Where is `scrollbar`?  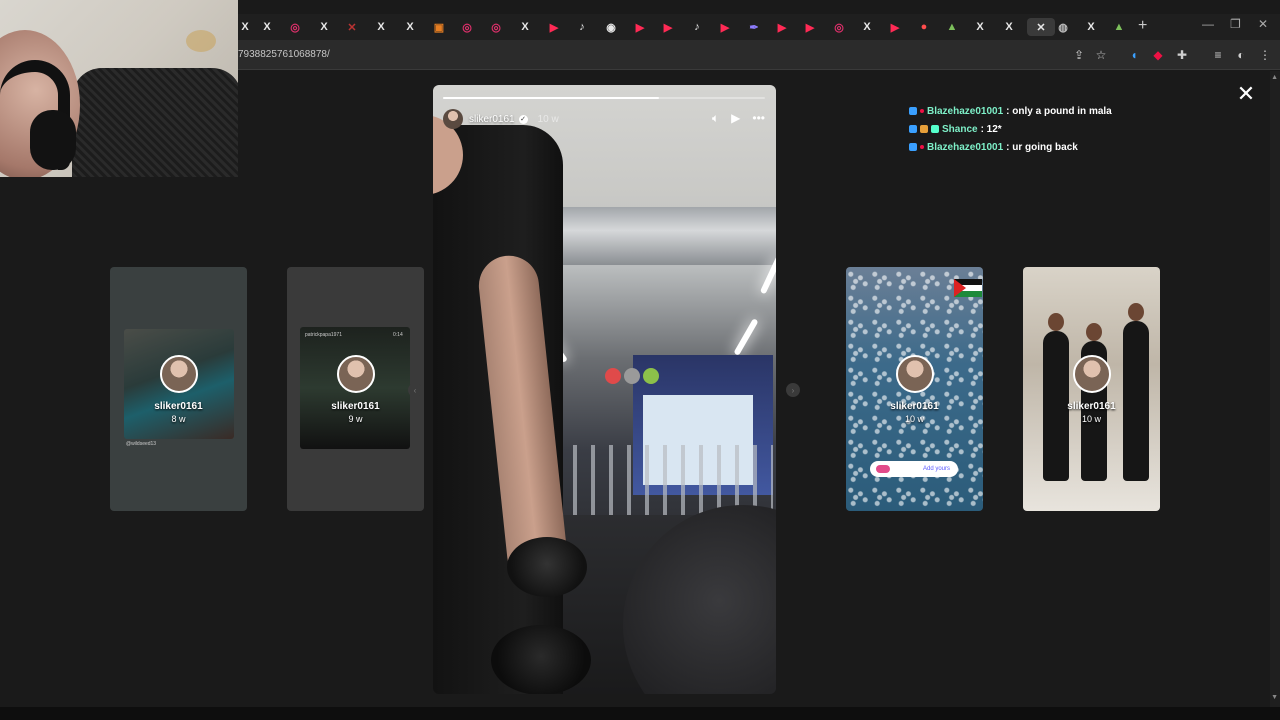
scrollbar is located at coordinates (1275, 389).